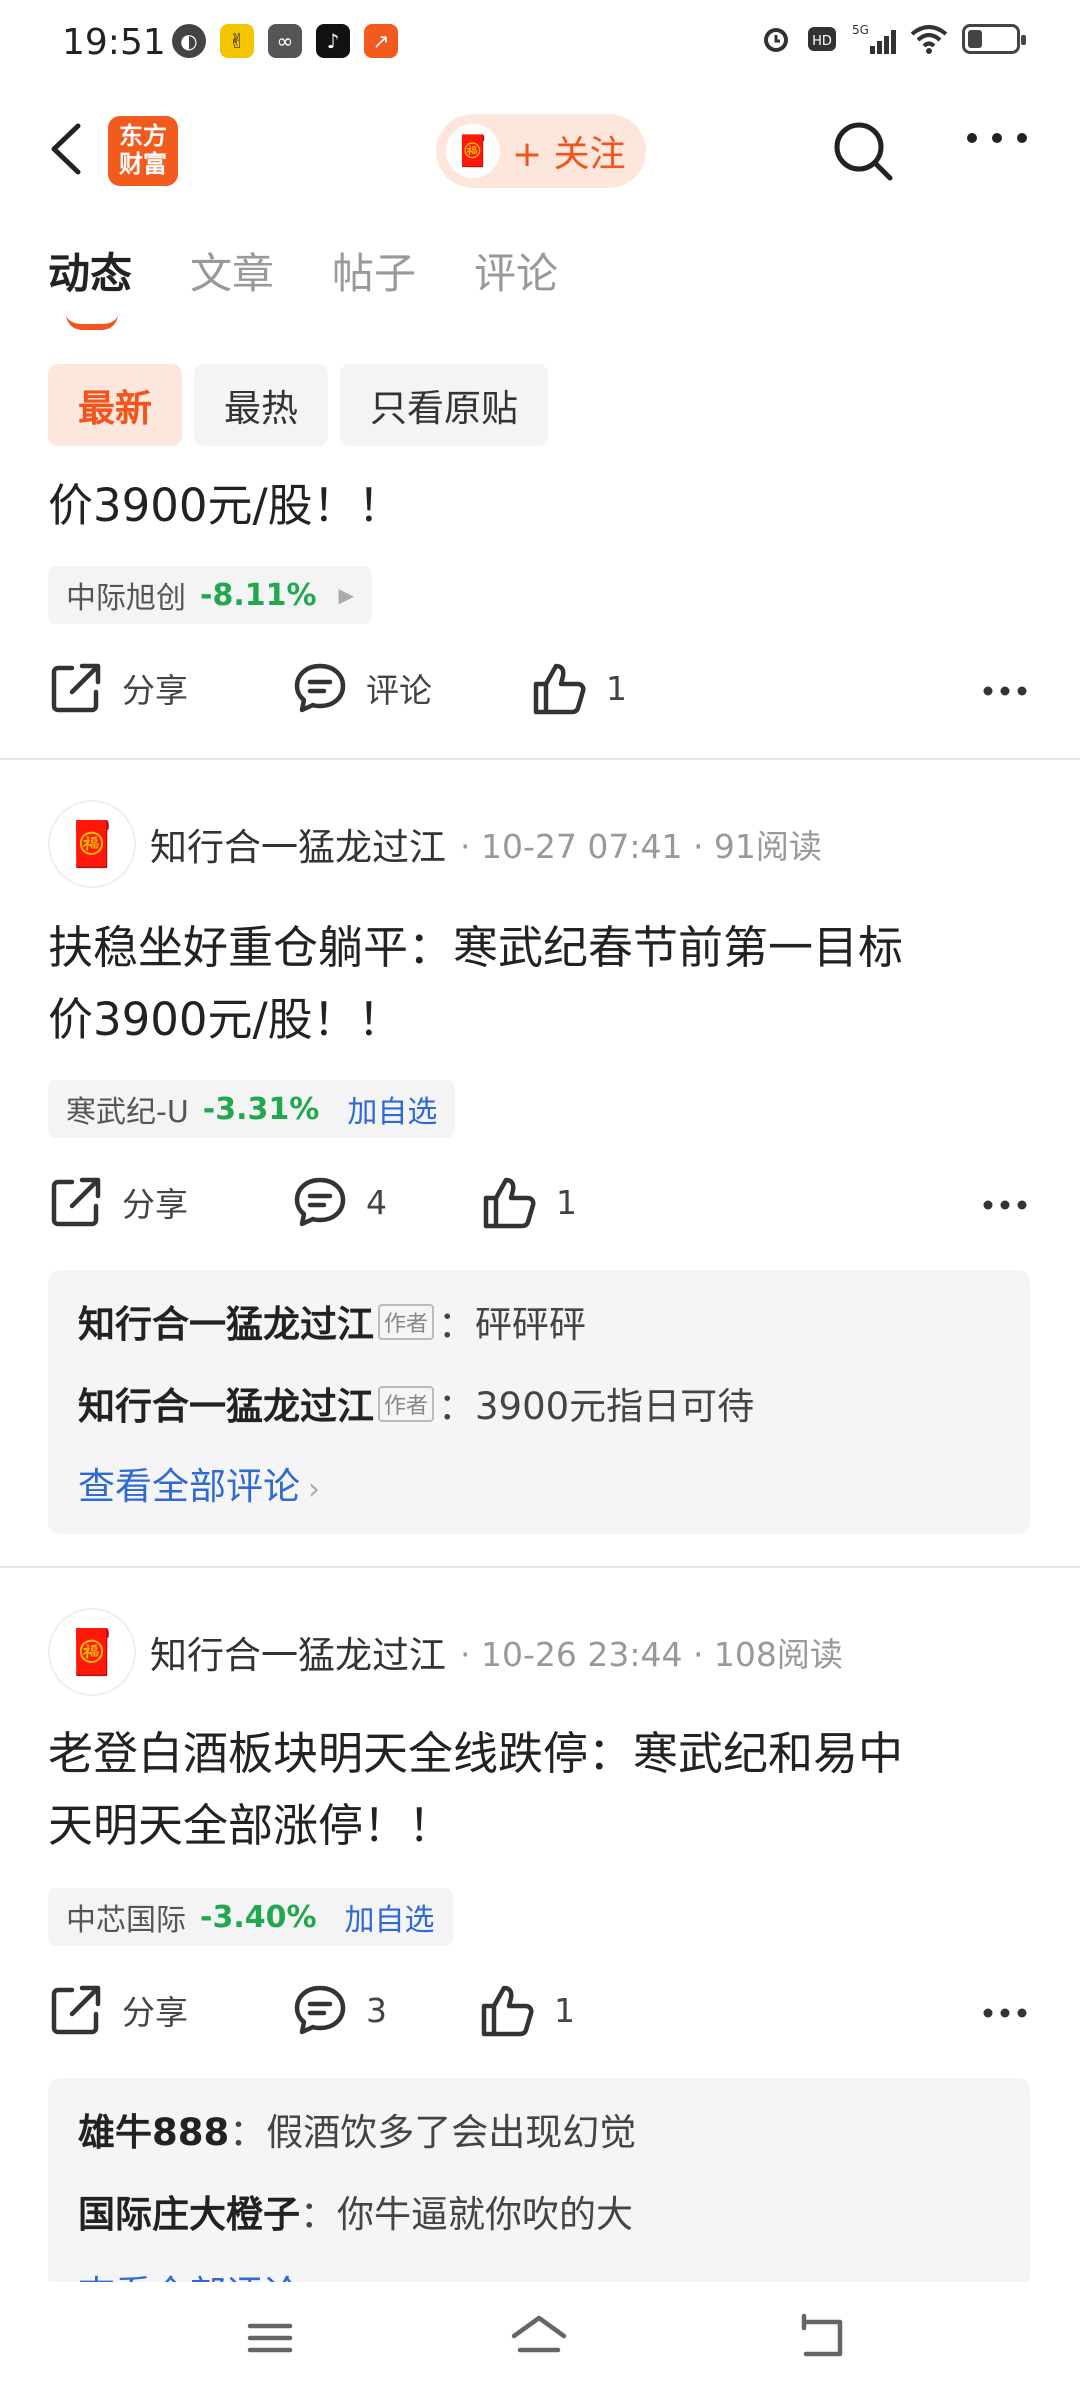  Describe the element at coordinates (445, 1652) in the screenshot. I see `post-author: 🧧 知行合一猛龙过江 · 10-26 23:44 · 108阅读` at that location.